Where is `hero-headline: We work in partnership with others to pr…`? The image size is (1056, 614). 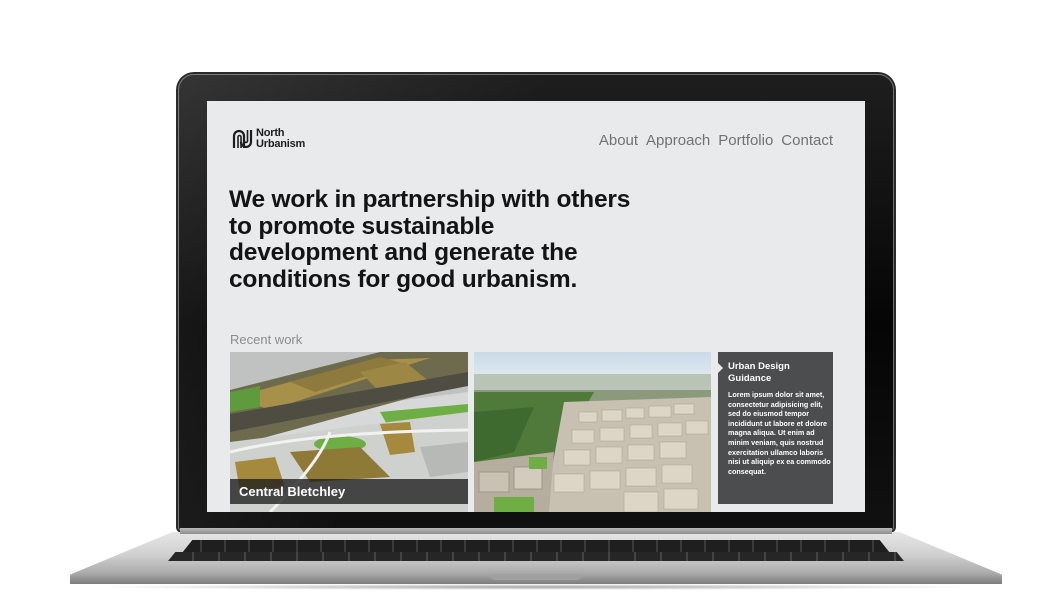
hero-headline: We work in partnership with others to pr… is located at coordinates (430, 239).